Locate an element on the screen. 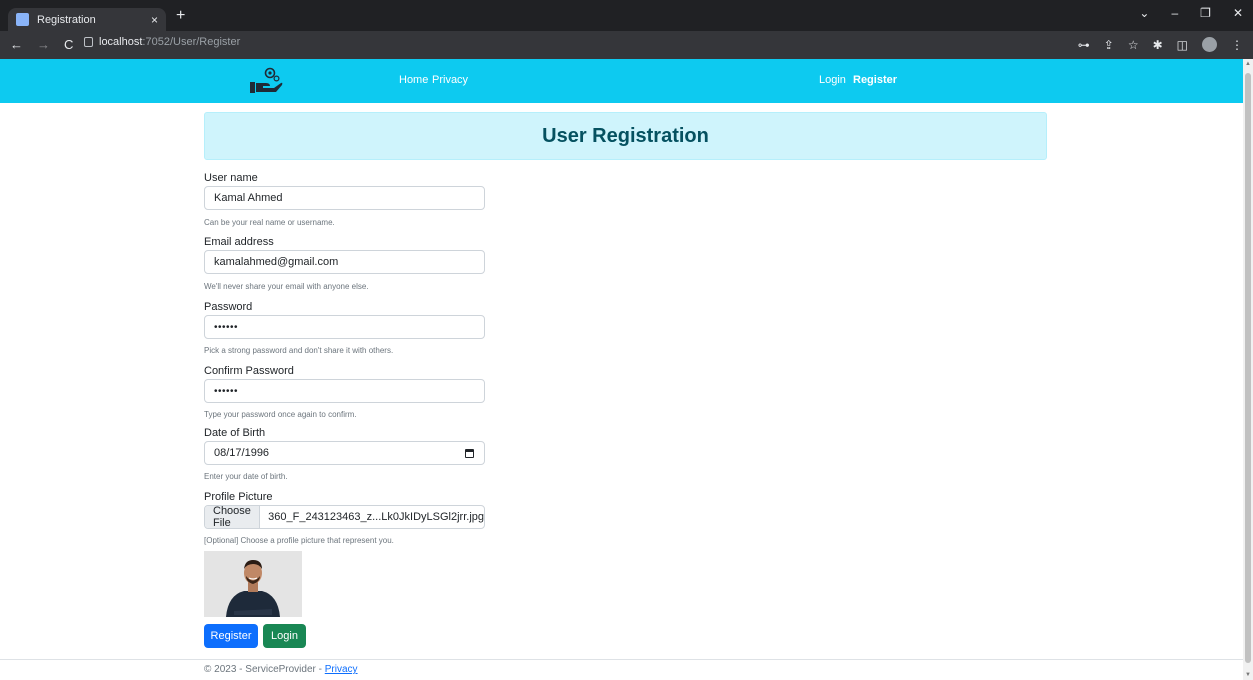 This screenshot has width=1253, height=680. profile-avatar is located at coordinates (1209, 44).